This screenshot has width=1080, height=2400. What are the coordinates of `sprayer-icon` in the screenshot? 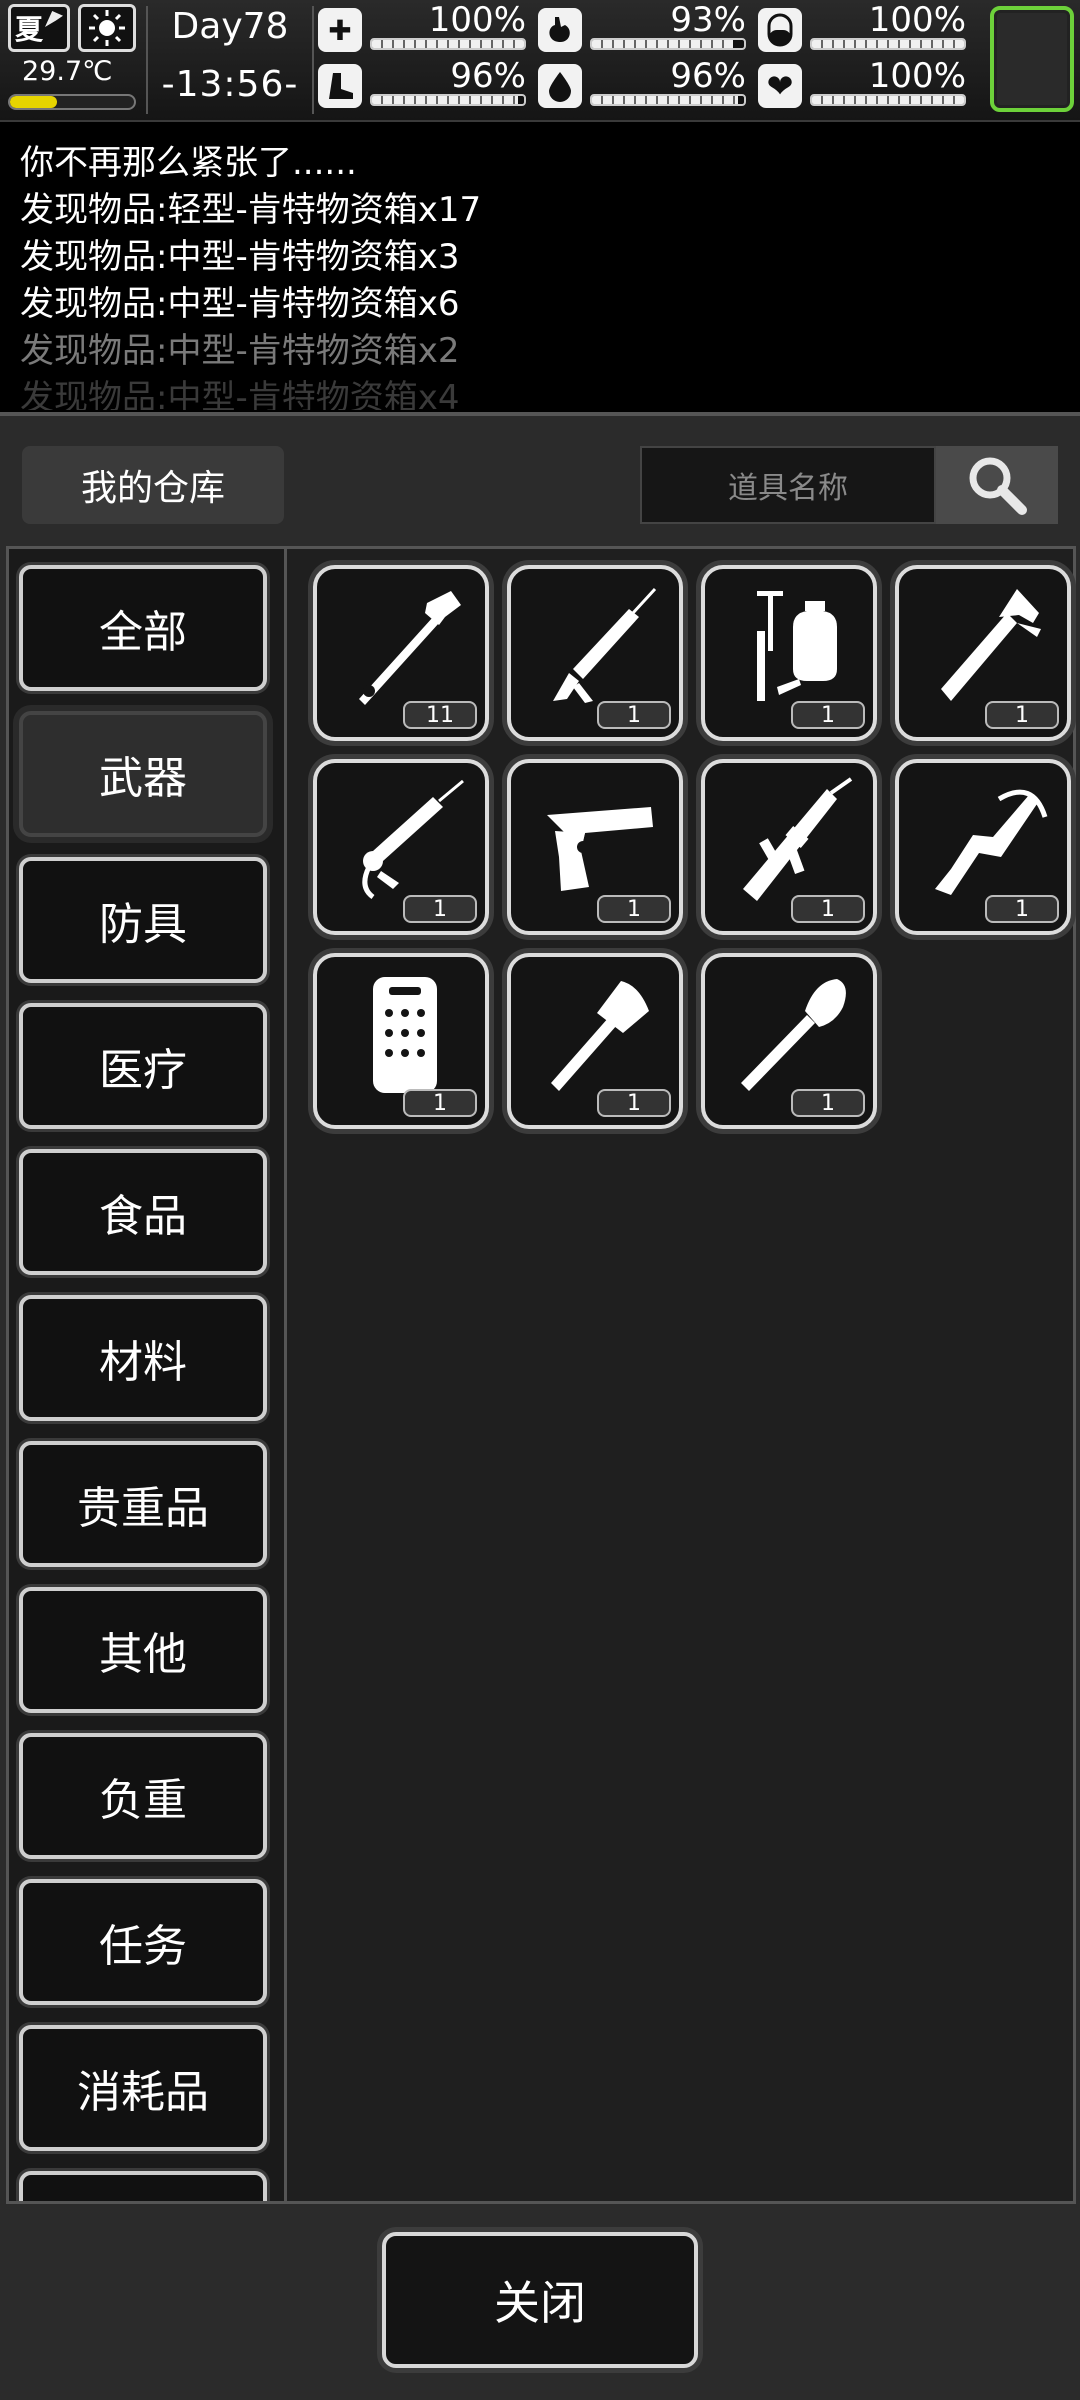 It's located at (797, 646).